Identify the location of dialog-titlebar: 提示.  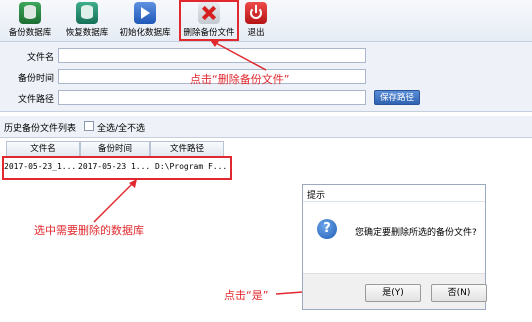
(394, 193).